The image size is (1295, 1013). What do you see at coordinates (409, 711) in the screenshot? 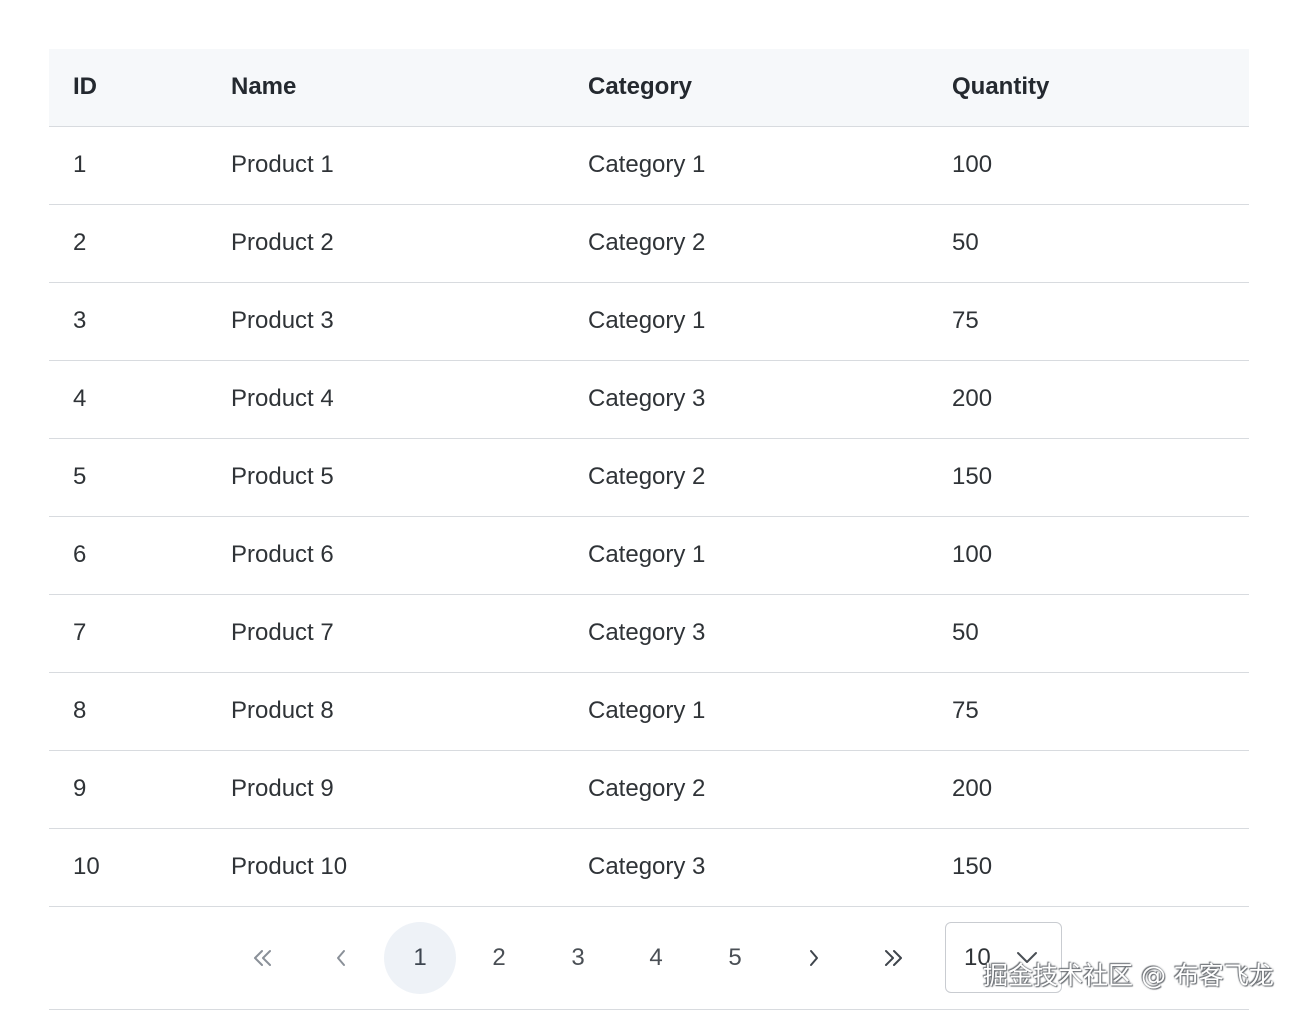
I see `cell-name: Product 8` at bounding box center [409, 711].